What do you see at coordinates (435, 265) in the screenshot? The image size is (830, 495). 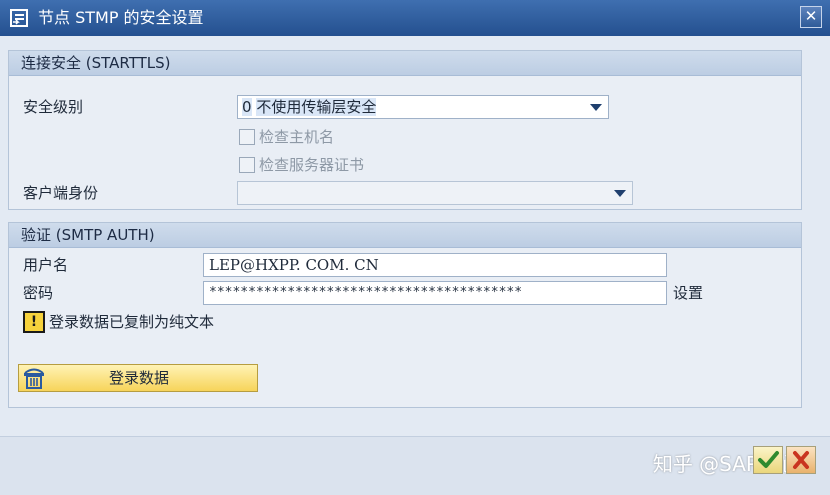 I see `username-input: LEP@HXPP. COM. CN` at bounding box center [435, 265].